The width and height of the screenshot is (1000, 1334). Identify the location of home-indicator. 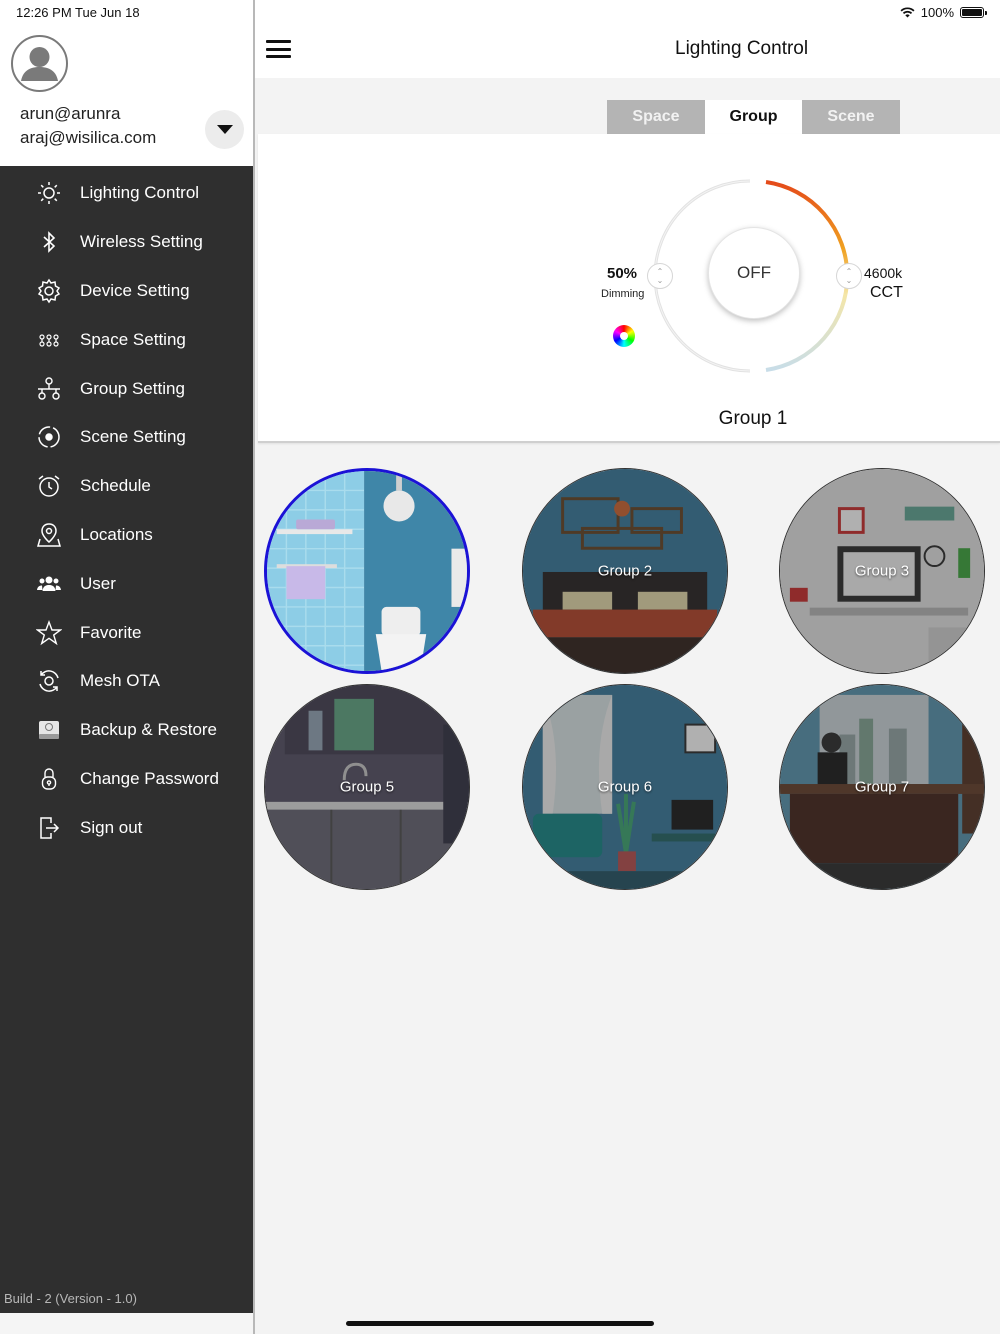
(500, 1323).